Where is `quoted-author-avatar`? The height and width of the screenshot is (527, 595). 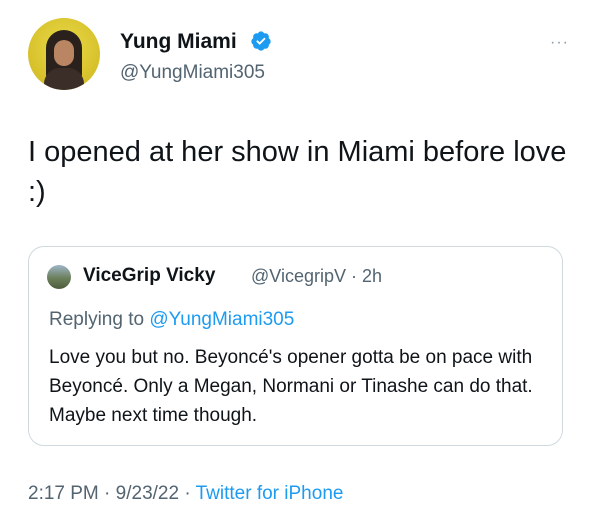
quoted-author-avatar is located at coordinates (59, 277).